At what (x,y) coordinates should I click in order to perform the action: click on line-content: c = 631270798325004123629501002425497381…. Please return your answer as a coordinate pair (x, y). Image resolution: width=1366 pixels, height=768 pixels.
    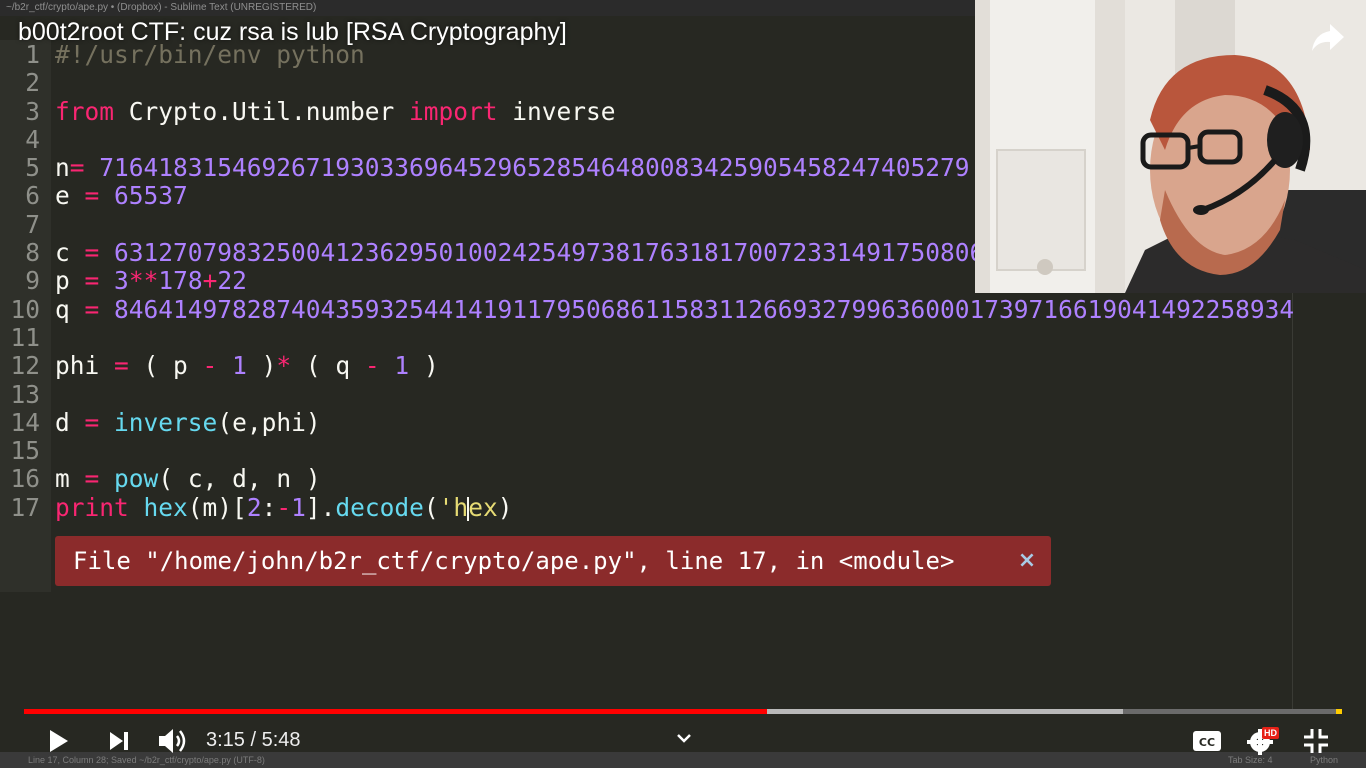
    Looking at the image, I should click on (520, 253).